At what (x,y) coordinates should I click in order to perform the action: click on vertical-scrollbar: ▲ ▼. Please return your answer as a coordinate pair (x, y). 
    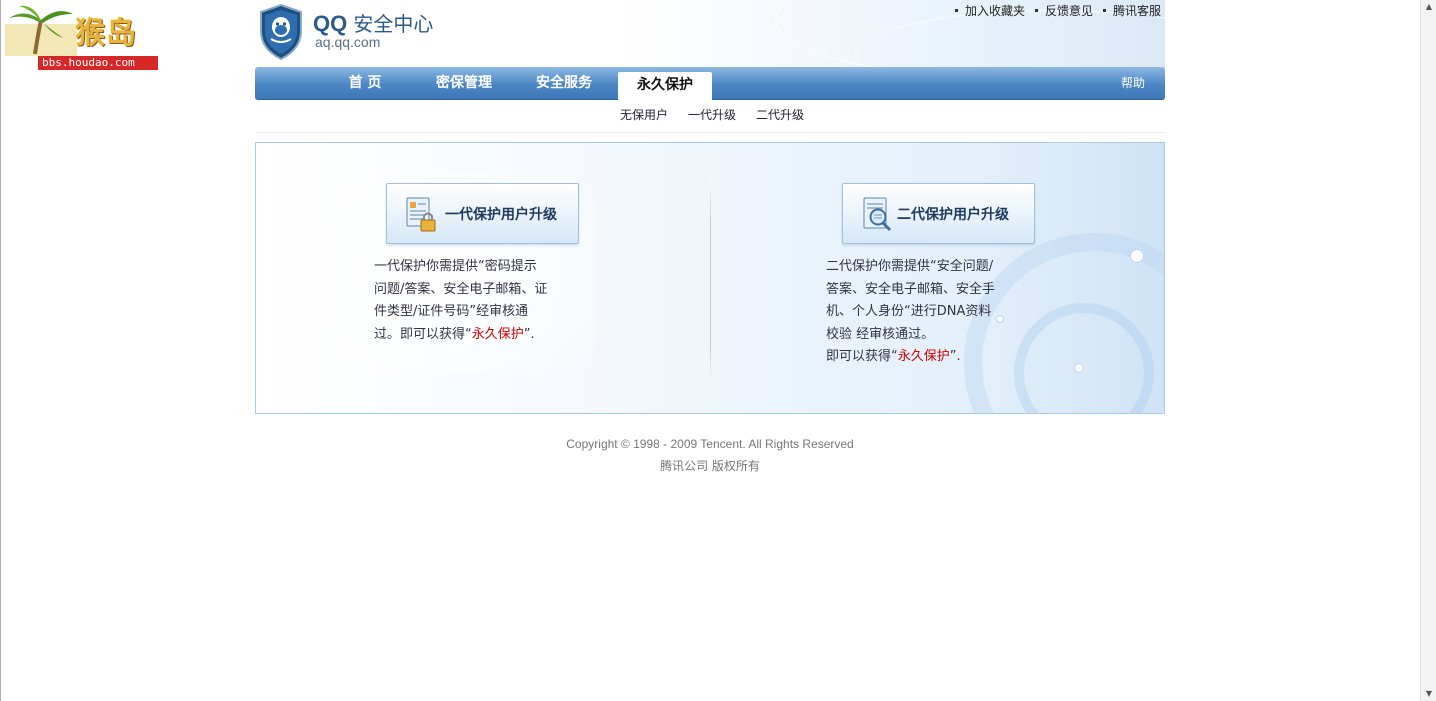
    Looking at the image, I should click on (1428, 350).